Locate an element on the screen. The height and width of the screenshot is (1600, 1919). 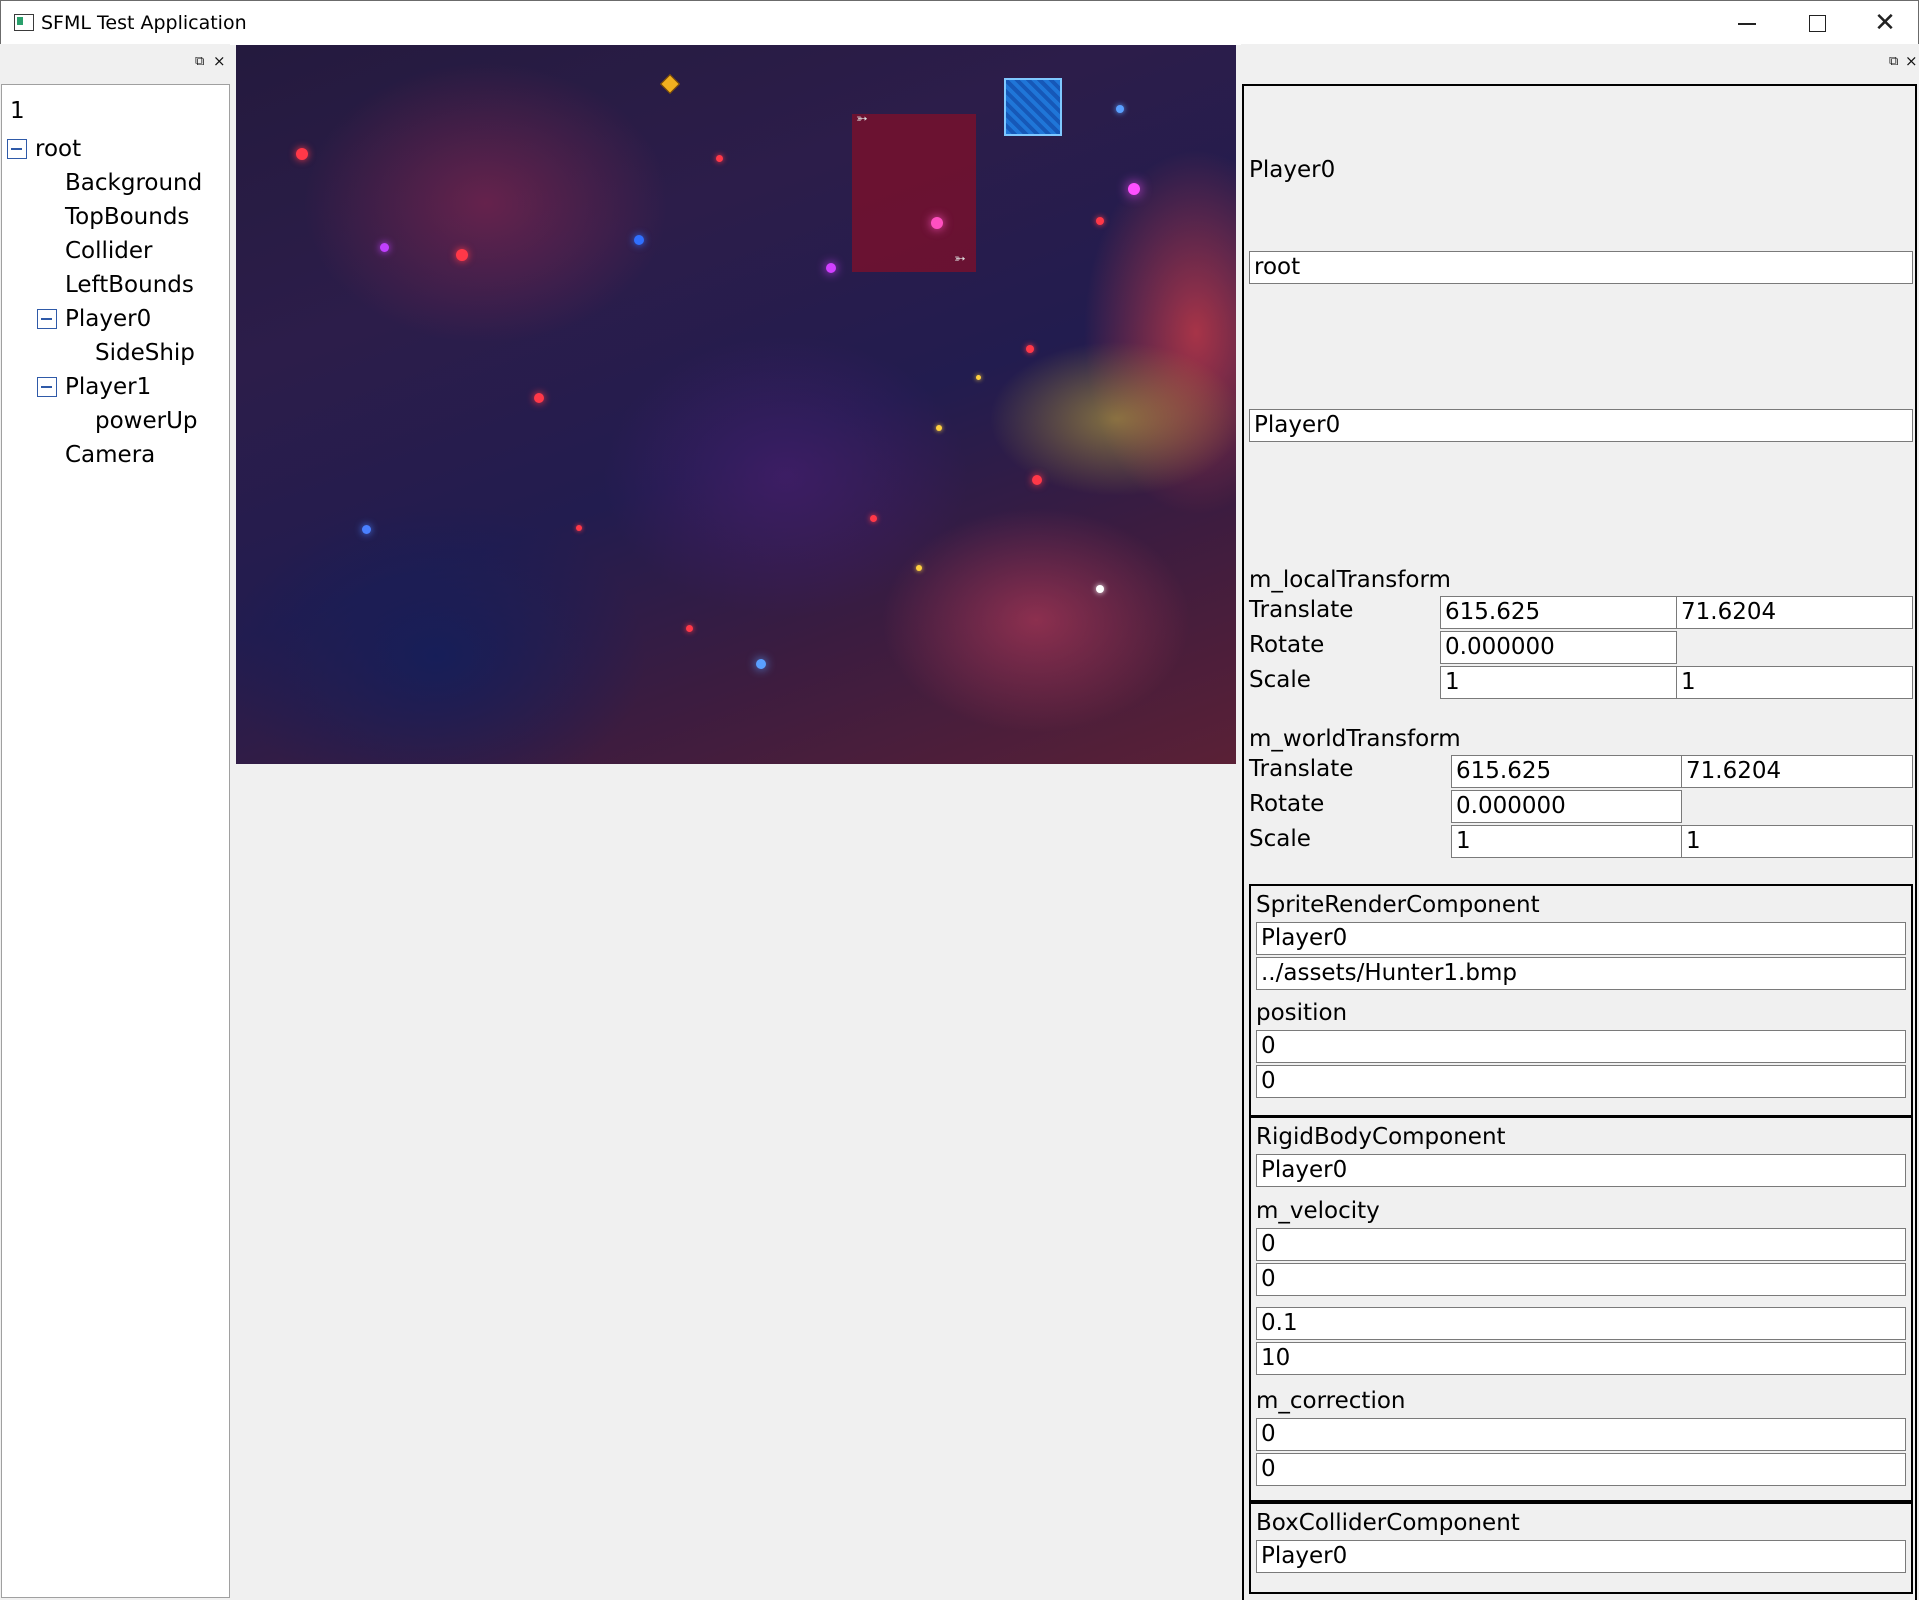
selected-collider-overlay is located at coordinates (914, 193).